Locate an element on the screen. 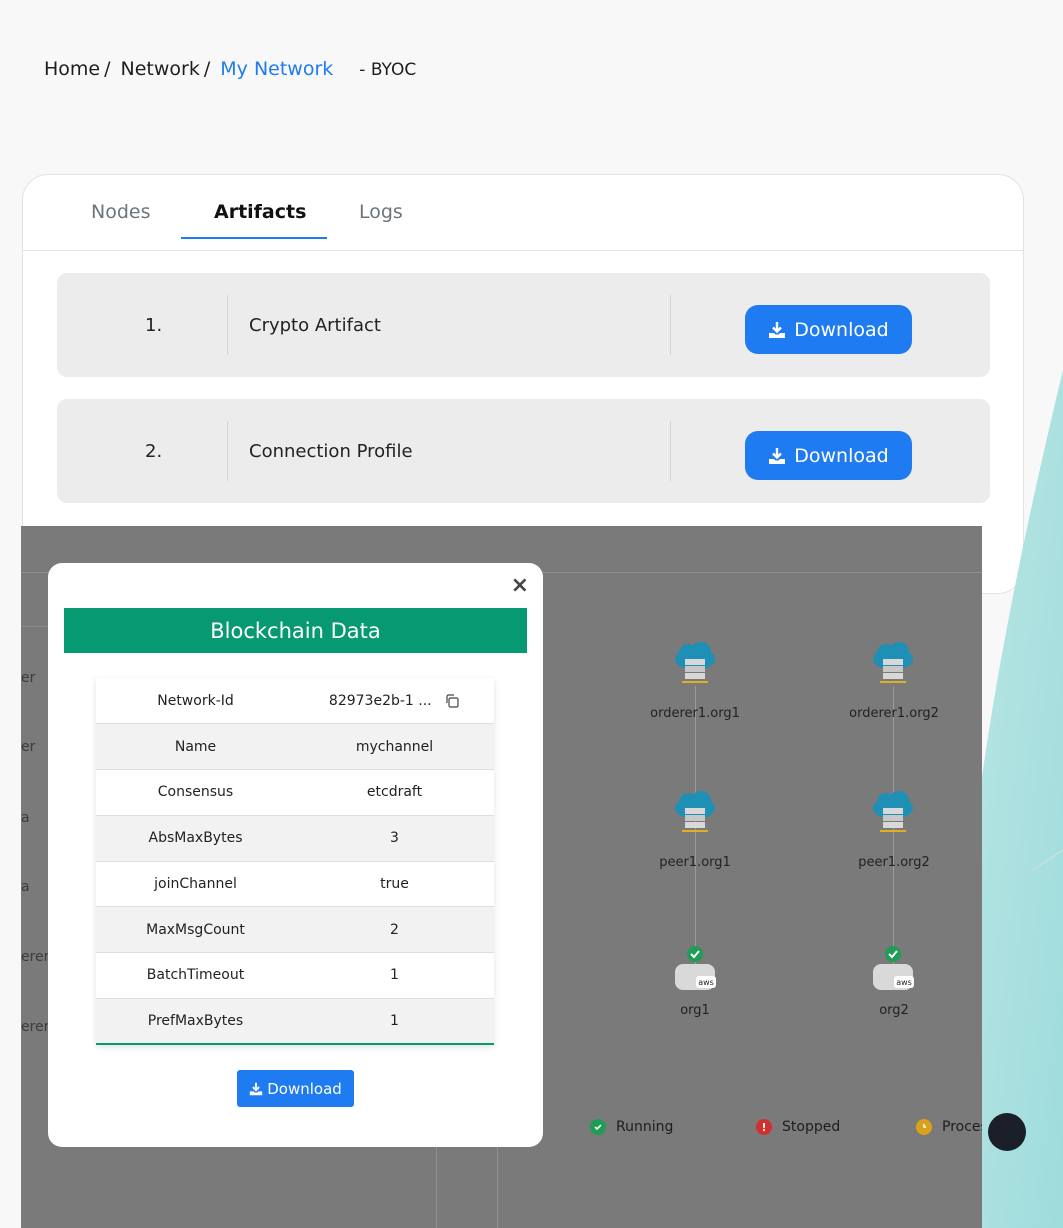  download-connection-profile-button: Download is located at coordinates (828, 455).